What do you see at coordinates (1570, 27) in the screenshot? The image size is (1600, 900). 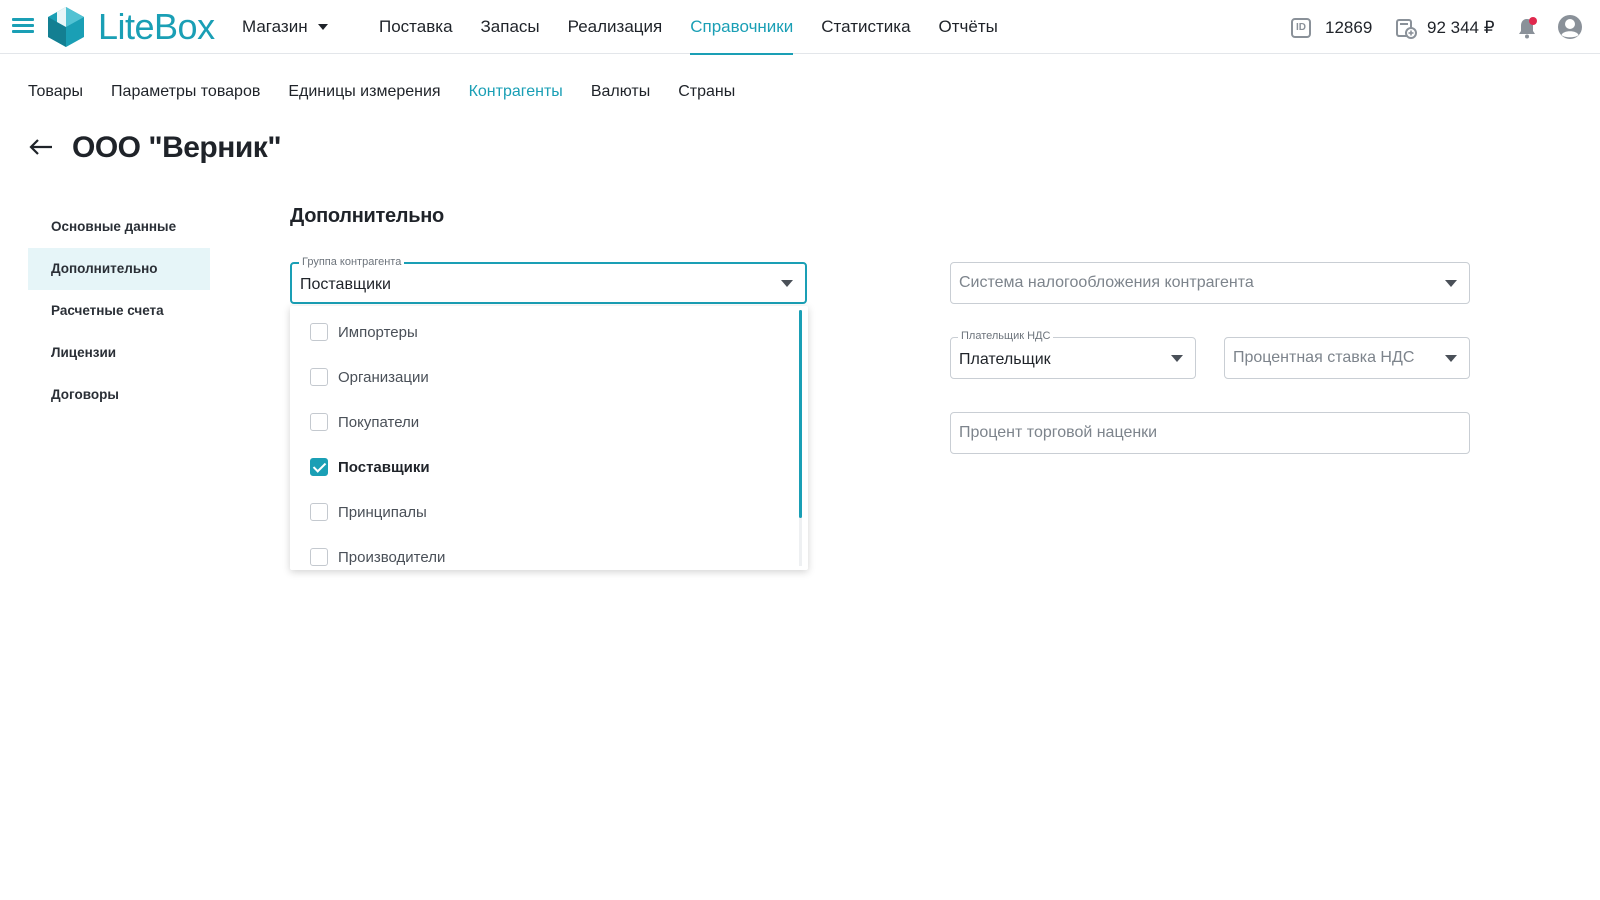 I see `user-avatar-icon` at bounding box center [1570, 27].